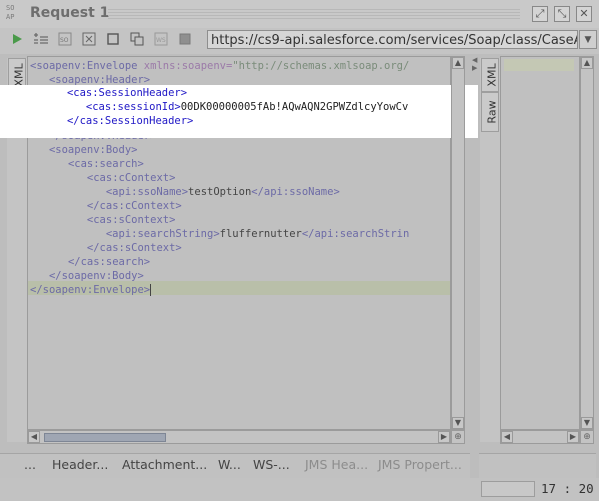  Describe the element at coordinates (70, 13) in the screenshot. I see `window-title: Request 1` at that location.